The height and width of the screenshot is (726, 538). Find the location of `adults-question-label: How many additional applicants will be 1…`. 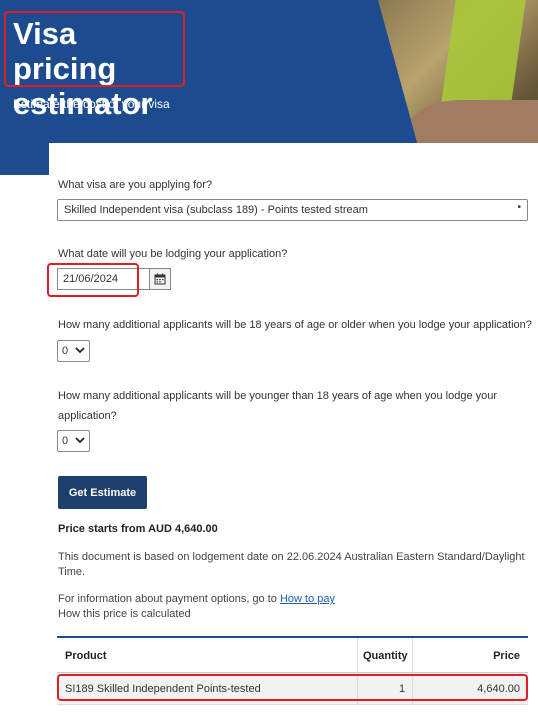

adults-question-label: How many additional applicants will be 1… is located at coordinates (295, 325).